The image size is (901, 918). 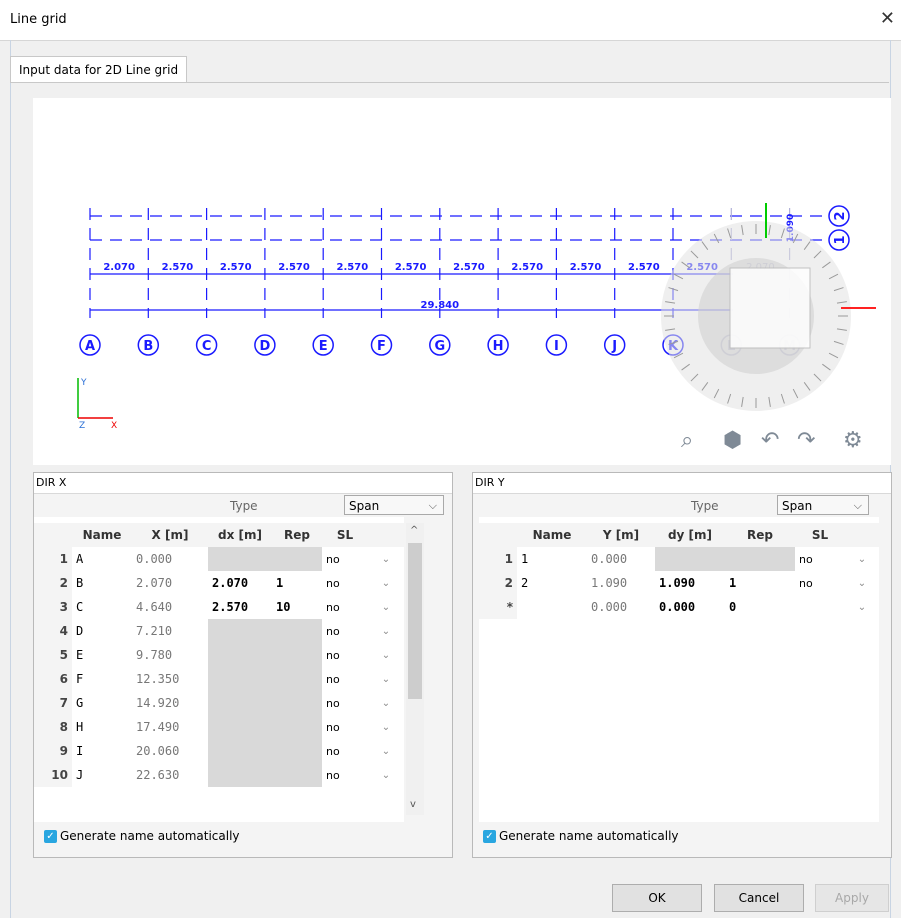 I want to click on table-row: 2 2 1.090 1.090 1 no ⌄, so click(x=679, y=583).